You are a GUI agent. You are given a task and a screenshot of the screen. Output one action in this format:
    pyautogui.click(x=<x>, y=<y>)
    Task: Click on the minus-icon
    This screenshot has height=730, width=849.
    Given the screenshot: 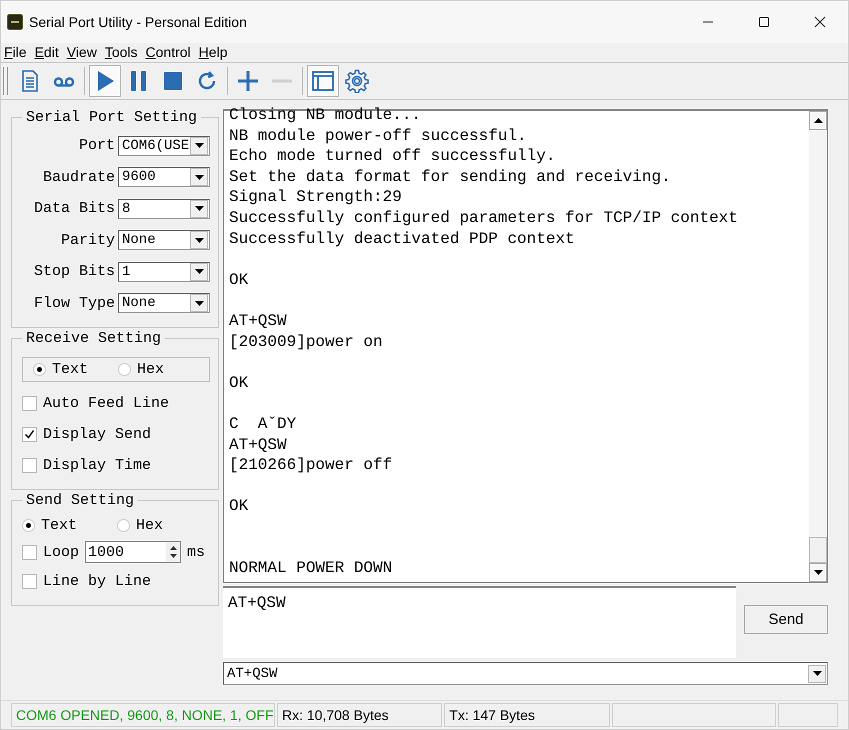 What is the action you would take?
    pyautogui.click(x=282, y=81)
    